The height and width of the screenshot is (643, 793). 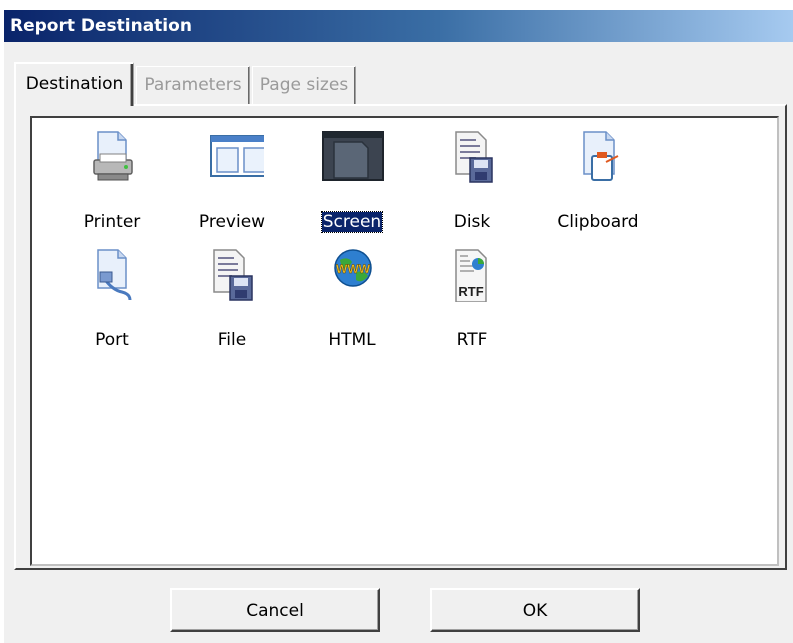 I want to click on clipboard-icon, so click(x=601, y=156).